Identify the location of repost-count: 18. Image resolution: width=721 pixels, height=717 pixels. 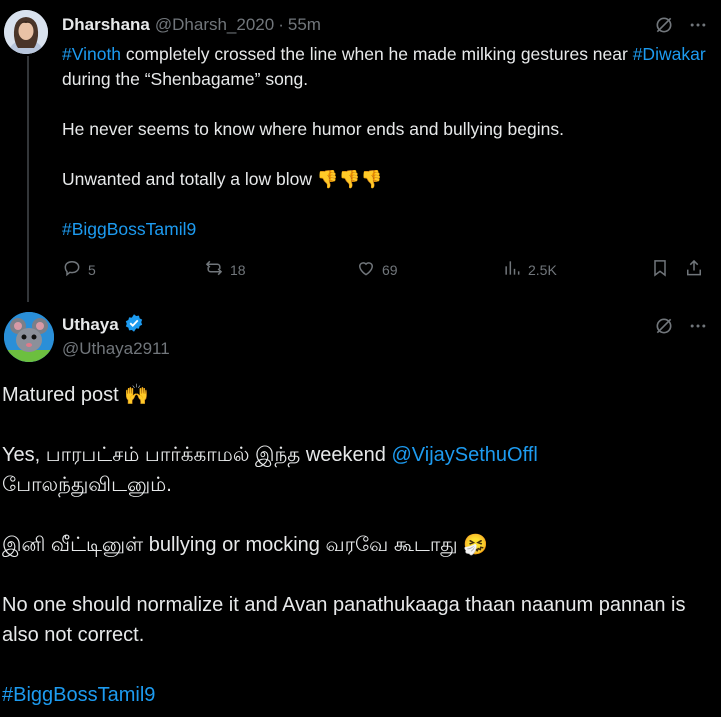
(238, 269).